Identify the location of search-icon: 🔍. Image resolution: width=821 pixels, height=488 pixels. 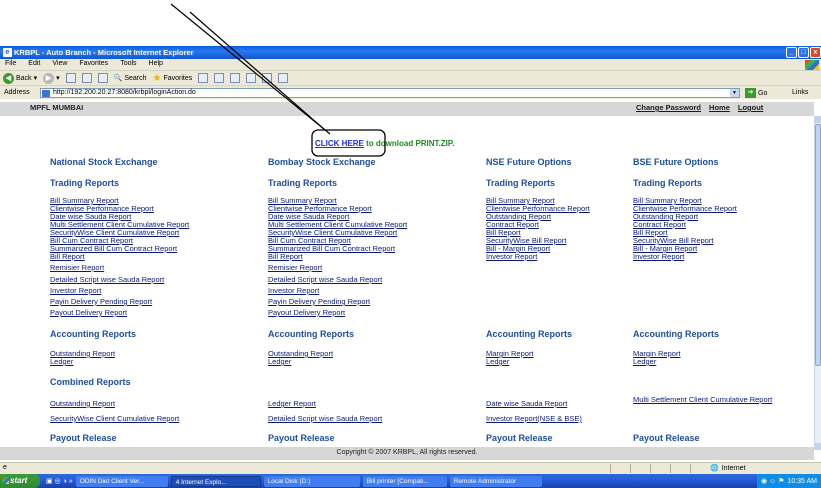
(118, 78).